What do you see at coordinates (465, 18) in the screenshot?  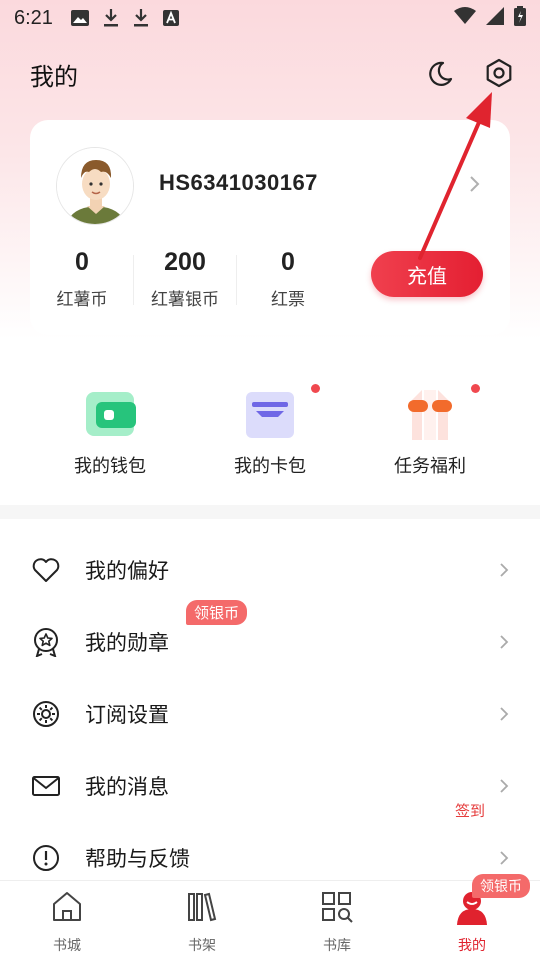 I see `wifi-icon` at bounding box center [465, 18].